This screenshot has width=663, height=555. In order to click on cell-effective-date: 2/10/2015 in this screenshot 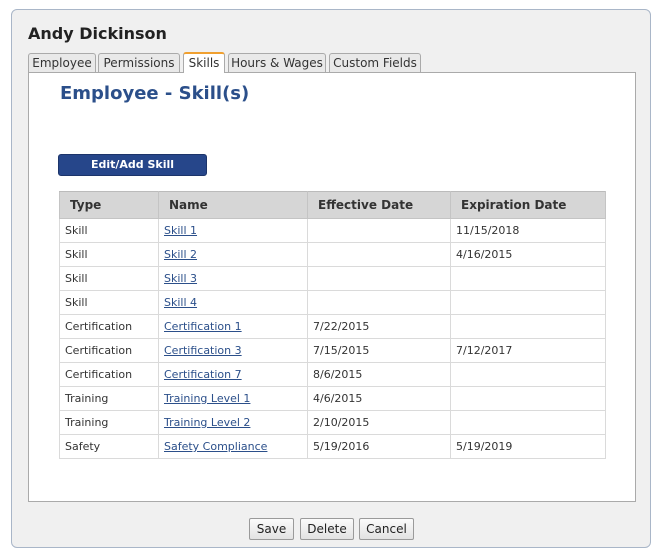, I will do `click(379, 422)`.